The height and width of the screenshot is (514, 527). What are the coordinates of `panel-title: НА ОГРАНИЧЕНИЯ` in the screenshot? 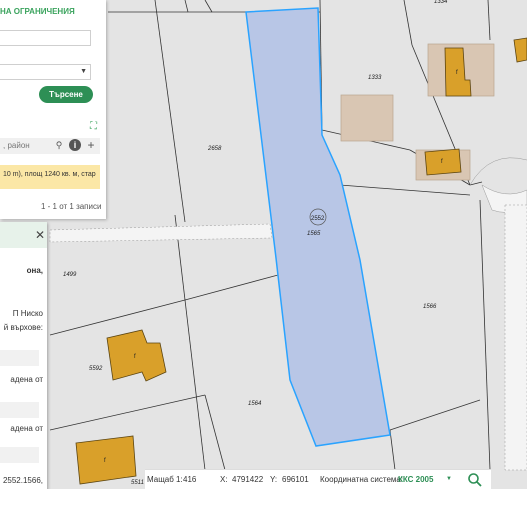 It's located at (37, 11).